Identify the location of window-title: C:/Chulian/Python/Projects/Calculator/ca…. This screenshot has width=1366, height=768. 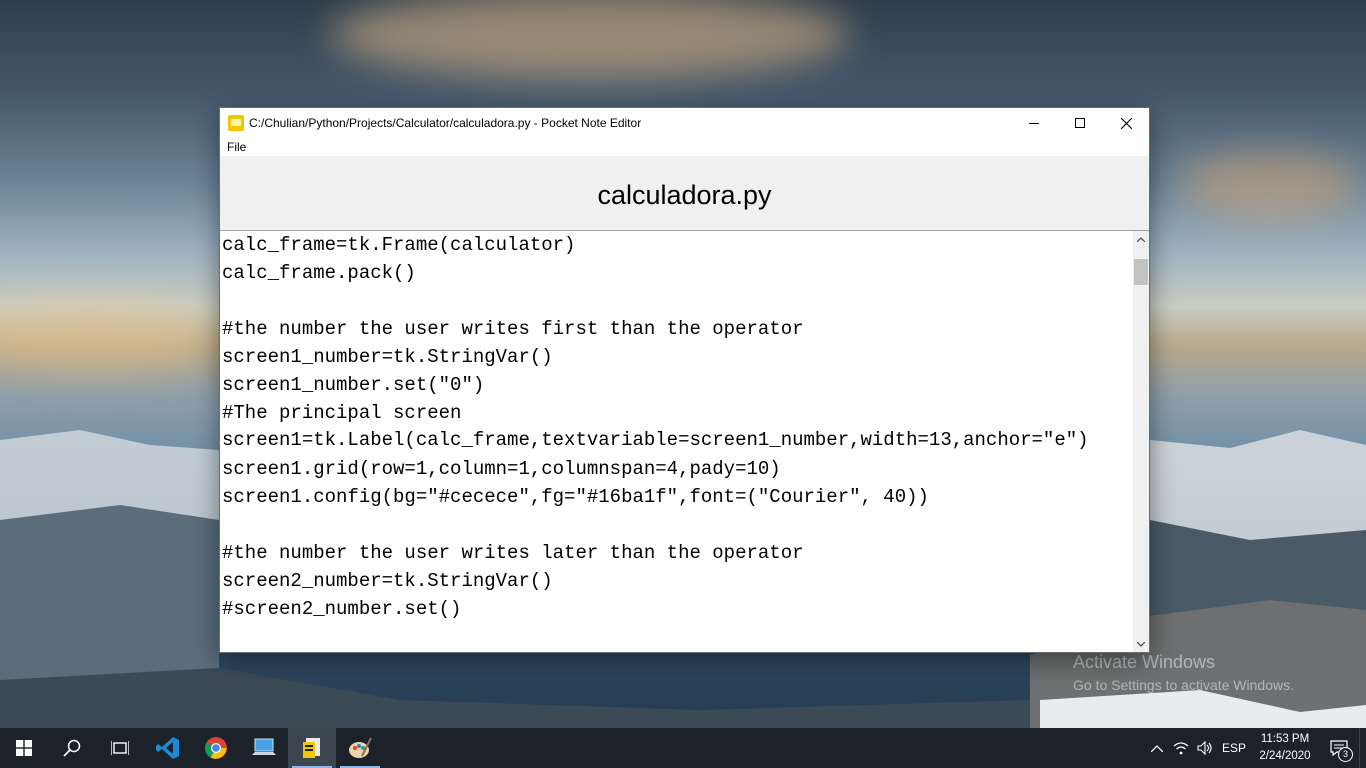
(445, 123).